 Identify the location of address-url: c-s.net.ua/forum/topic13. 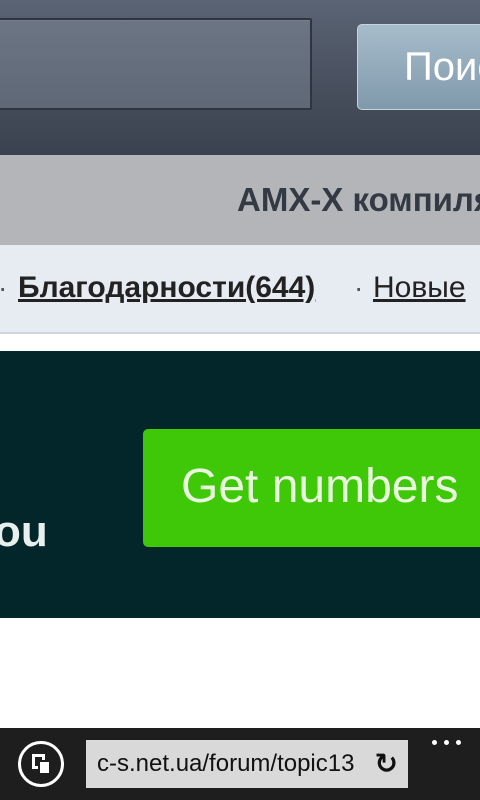
(226, 763).